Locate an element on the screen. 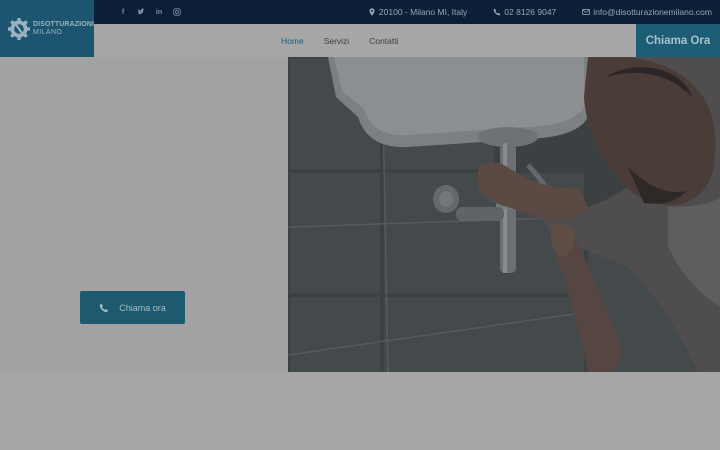 The width and height of the screenshot is (720, 450). linkedin-icon: in is located at coordinates (159, 12).